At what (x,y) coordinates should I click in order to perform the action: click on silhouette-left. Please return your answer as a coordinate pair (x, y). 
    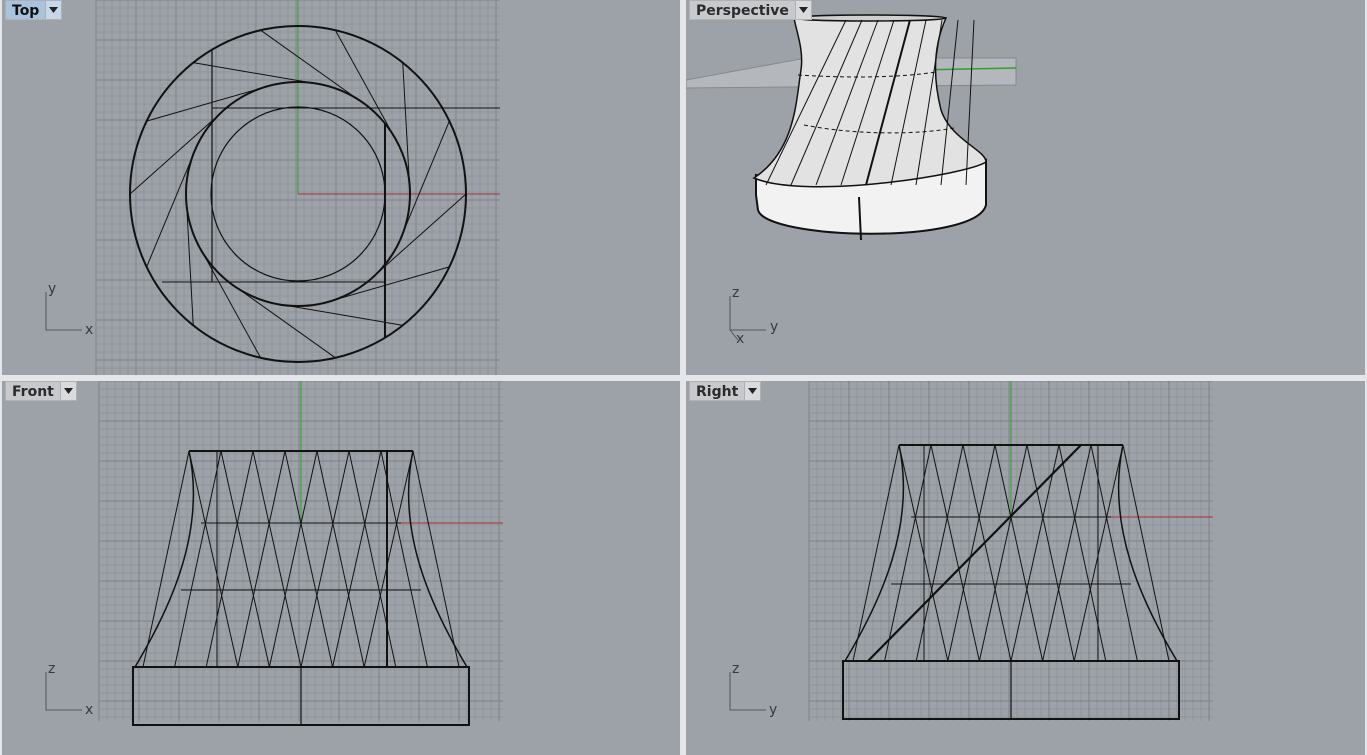
    Looking at the image, I should click on (164, 559).